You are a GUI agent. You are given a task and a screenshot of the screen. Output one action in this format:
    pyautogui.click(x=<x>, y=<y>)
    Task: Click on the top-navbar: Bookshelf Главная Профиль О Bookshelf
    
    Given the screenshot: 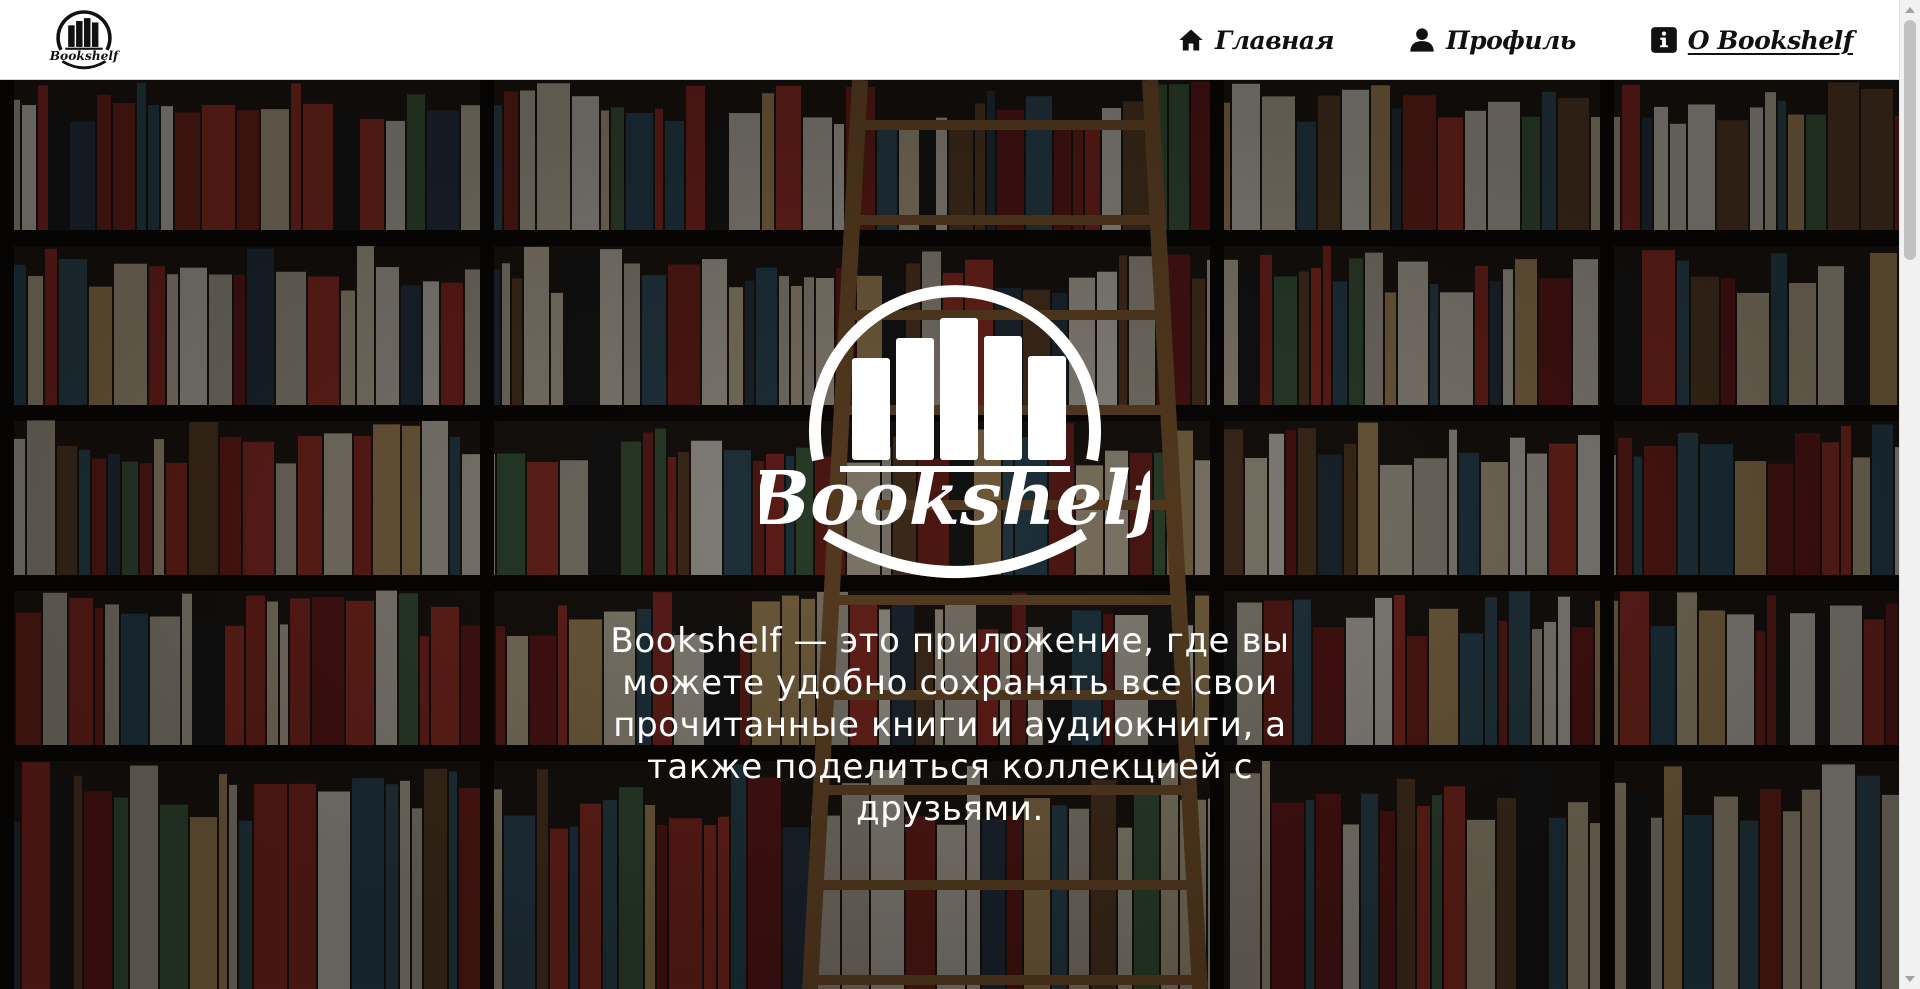 What is the action you would take?
    pyautogui.click(x=949, y=40)
    